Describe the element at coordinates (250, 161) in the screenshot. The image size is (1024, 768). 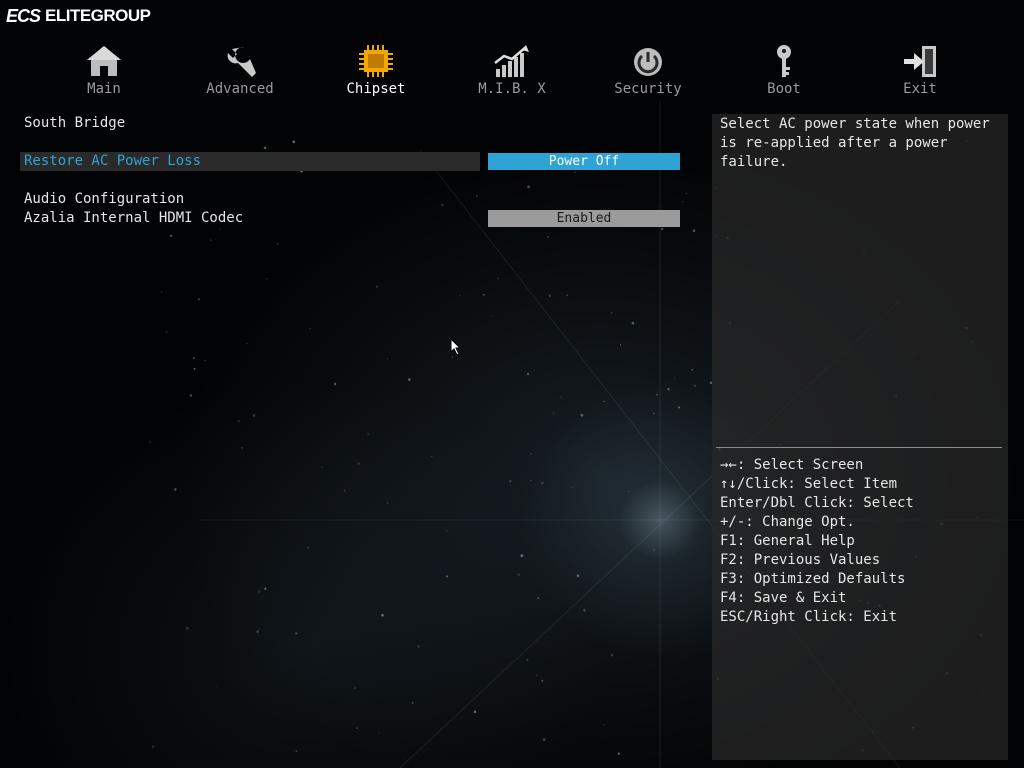
I see `setting-row-restore-ac-power-loss: Restore AC Power Loss` at that location.